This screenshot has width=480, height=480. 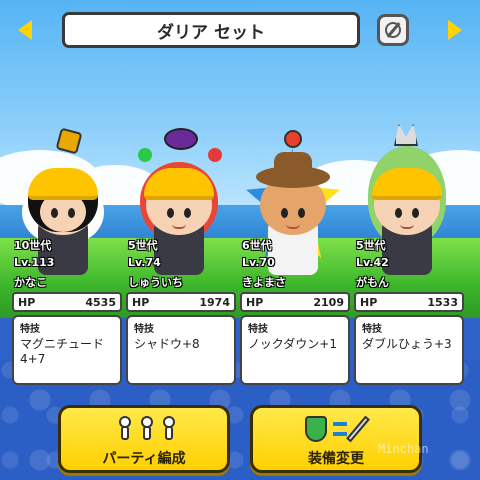 What do you see at coordinates (181, 302) in the screenshot?
I see `hp-box: HP 1974` at bounding box center [181, 302].